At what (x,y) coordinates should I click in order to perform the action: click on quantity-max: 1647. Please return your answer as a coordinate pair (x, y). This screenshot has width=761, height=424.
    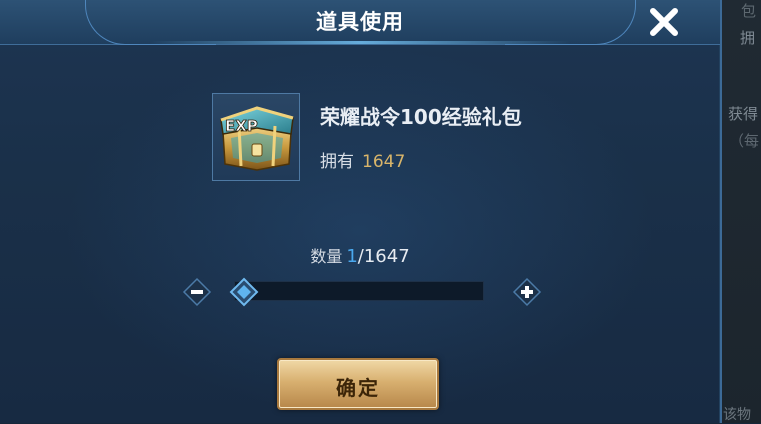
    Looking at the image, I should click on (386, 256).